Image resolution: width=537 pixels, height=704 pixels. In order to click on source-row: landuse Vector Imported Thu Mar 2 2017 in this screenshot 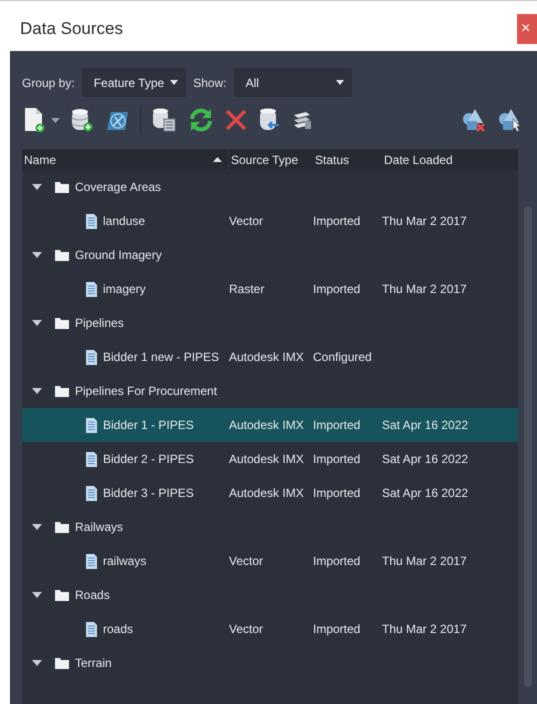, I will do `click(270, 221)`.